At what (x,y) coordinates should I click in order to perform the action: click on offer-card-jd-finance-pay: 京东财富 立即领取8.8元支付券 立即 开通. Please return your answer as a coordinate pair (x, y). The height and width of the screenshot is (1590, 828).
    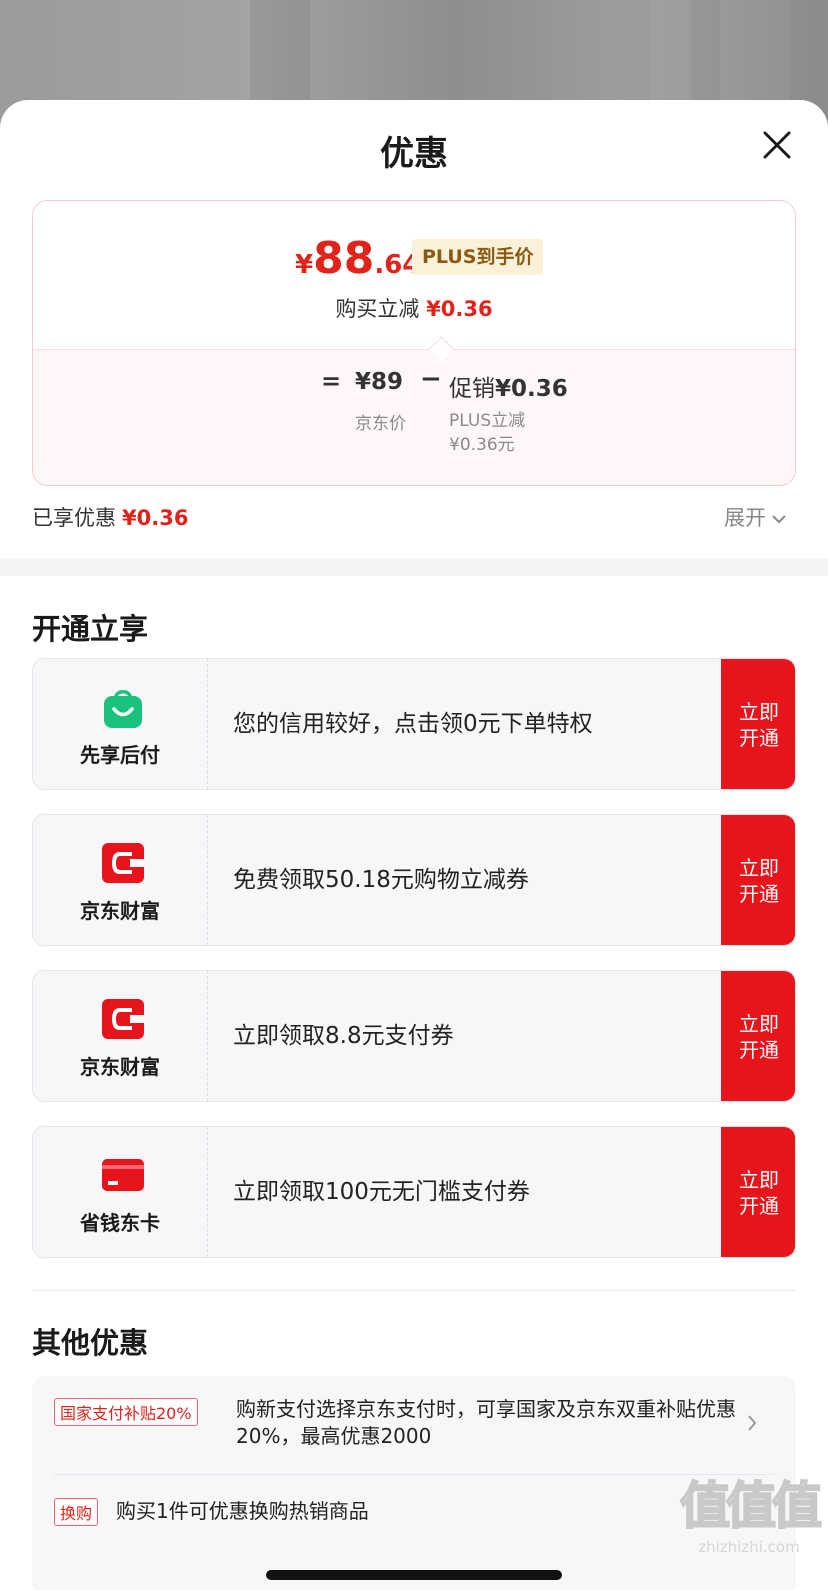
    Looking at the image, I should click on (414, 1036).